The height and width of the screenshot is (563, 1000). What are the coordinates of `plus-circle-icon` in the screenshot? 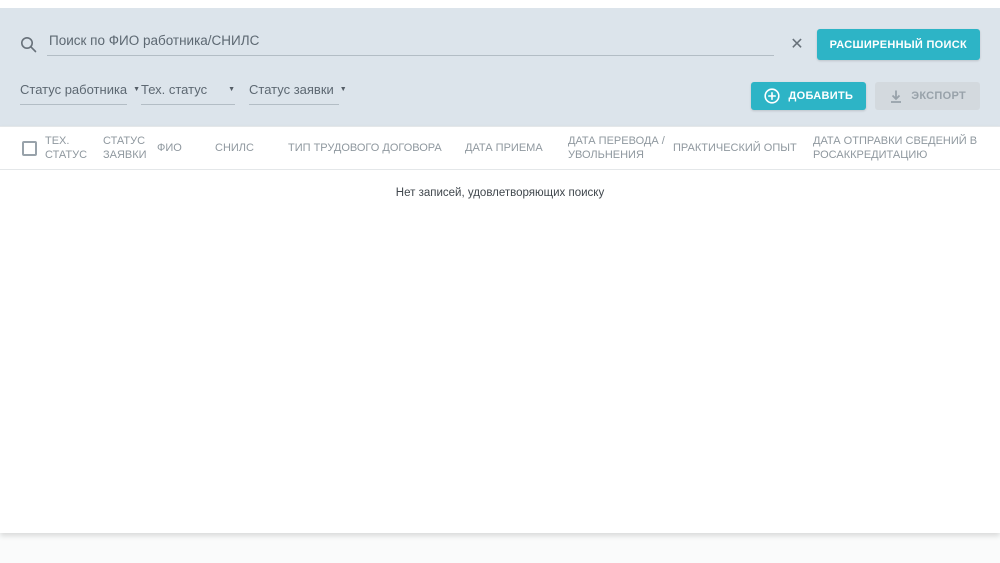 It's located at (772, 96).